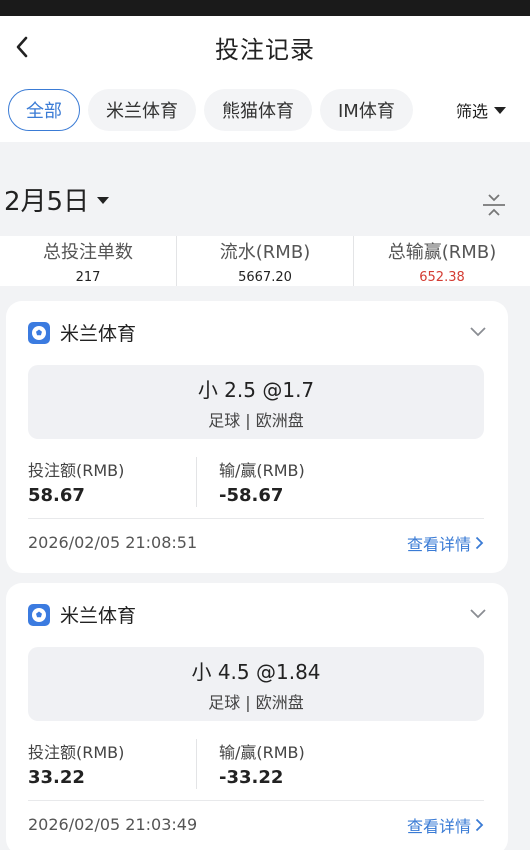  I want to click on summary-value: 217, so click(88, 277).